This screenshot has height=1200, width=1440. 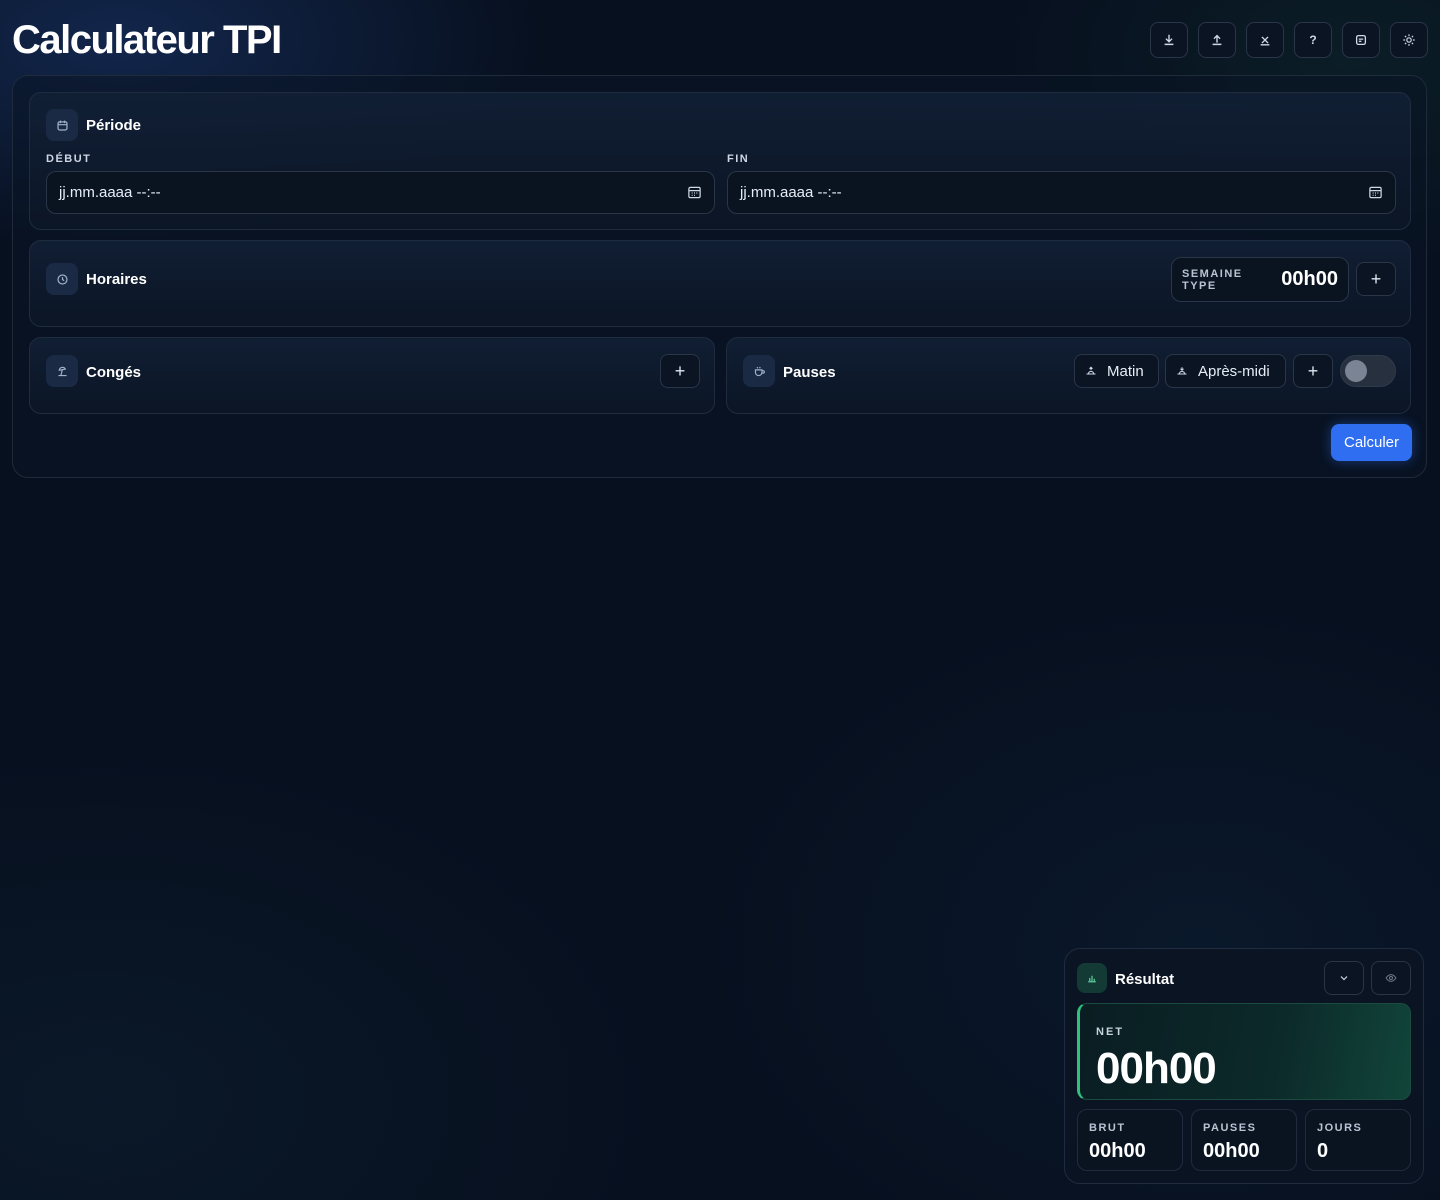 I want to click on debut-label: DÉBUT, so click(x=69, y=159).